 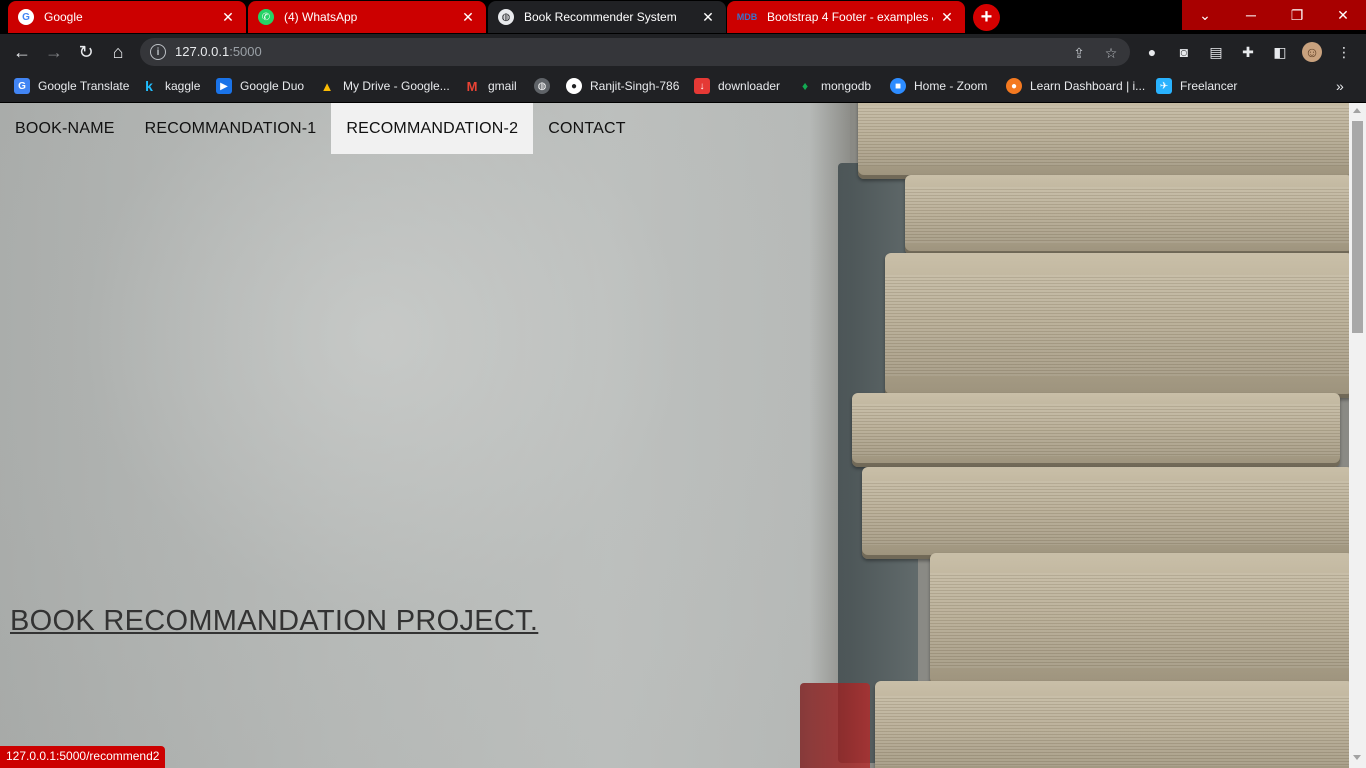 I want to click on forward-icon: →, so click(x=54, y=52).